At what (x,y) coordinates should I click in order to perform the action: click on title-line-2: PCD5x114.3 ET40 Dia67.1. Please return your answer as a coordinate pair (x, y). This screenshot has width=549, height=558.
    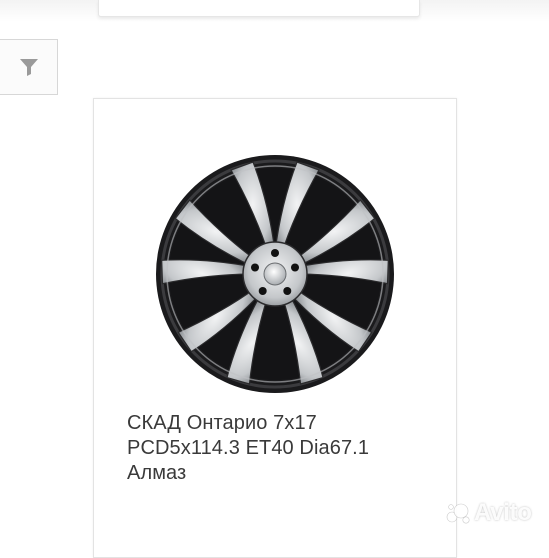
    Looking at the image, I should click on (248, 448).